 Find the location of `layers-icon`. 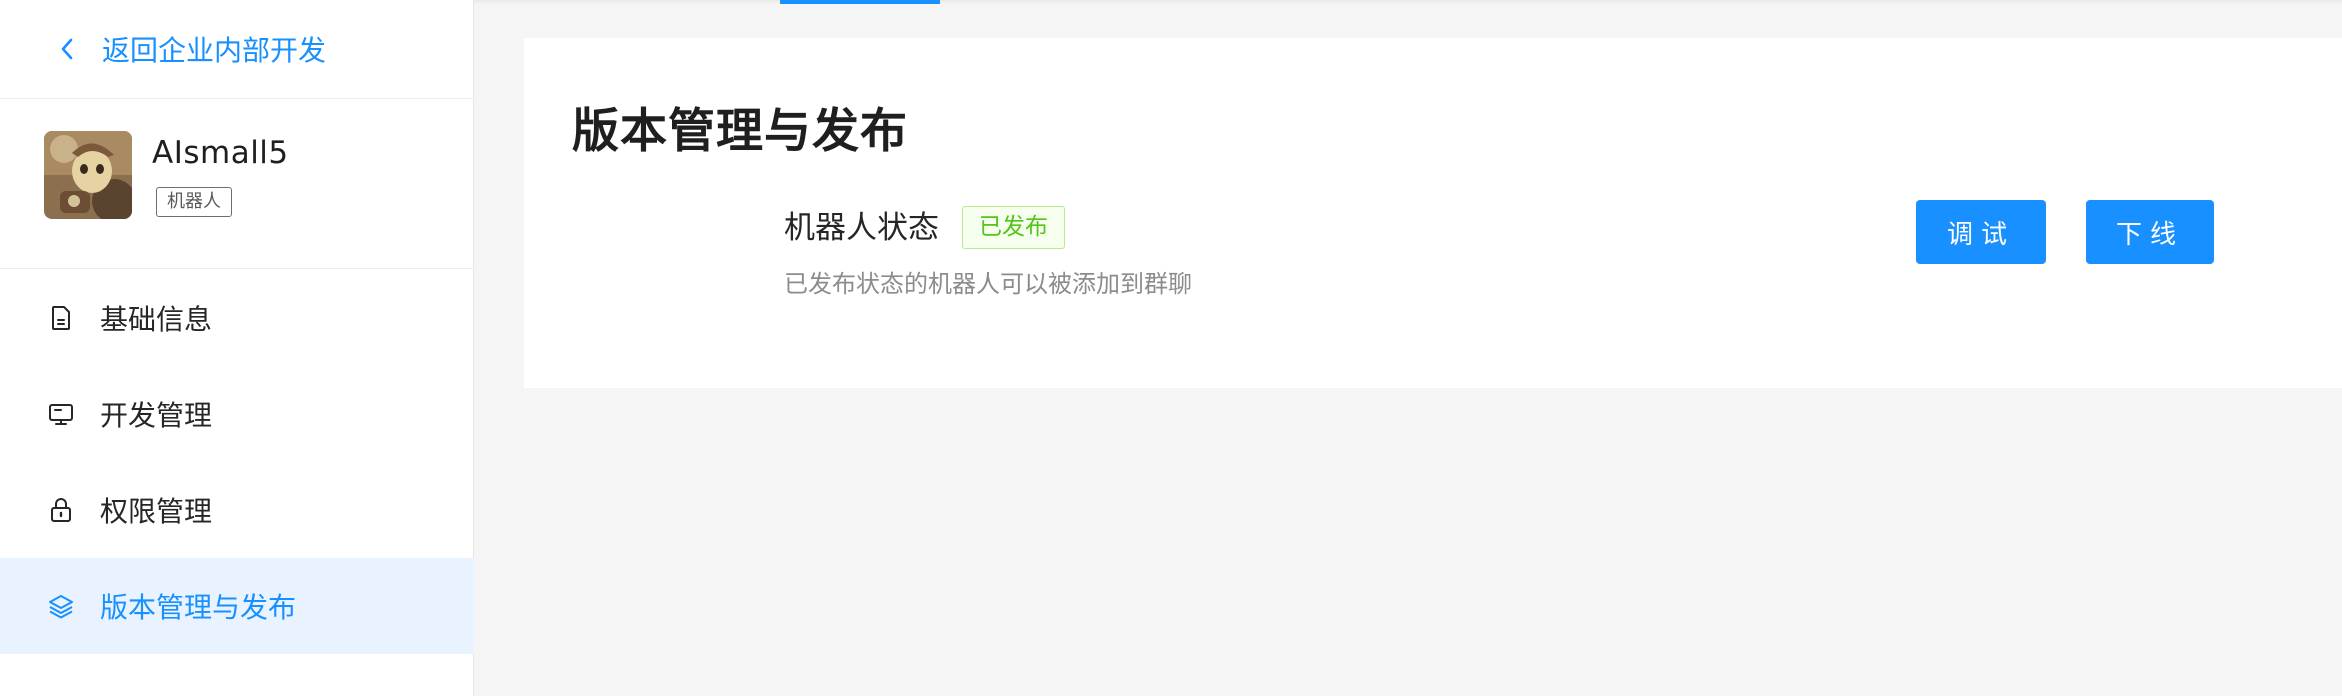

layers-icon is located at coordinates (61, 606).